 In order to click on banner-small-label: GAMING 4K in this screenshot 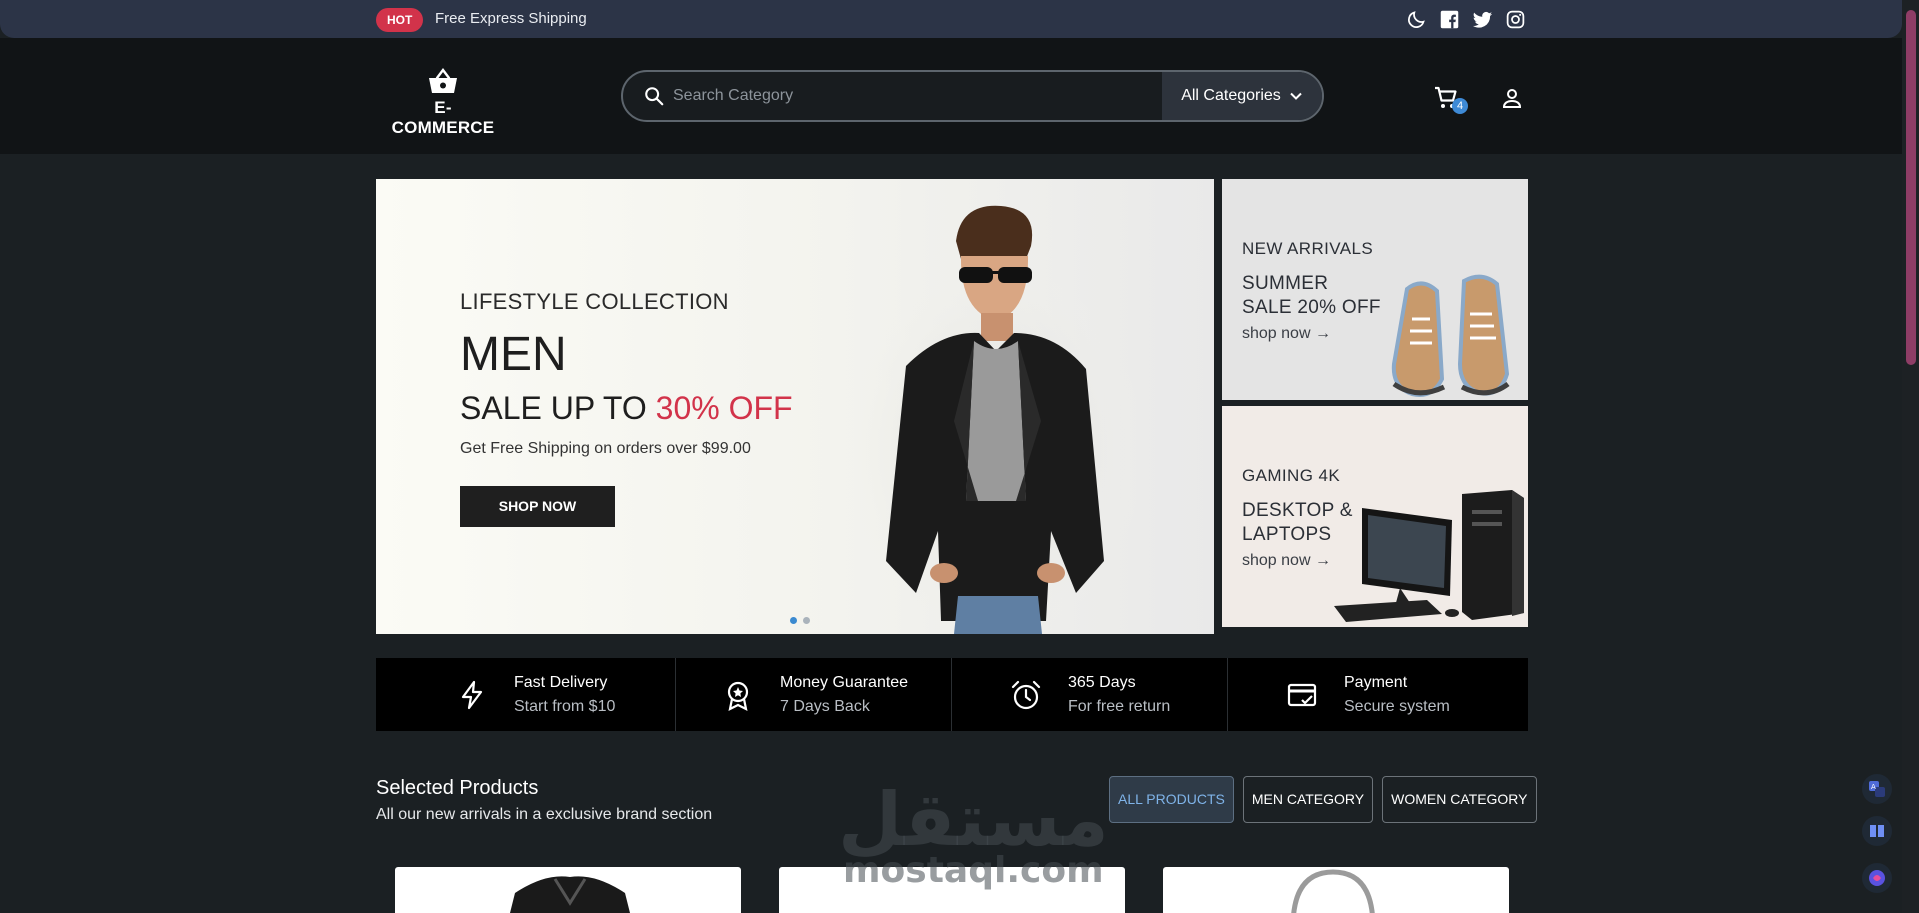, I will do `click(1291, 475)`.